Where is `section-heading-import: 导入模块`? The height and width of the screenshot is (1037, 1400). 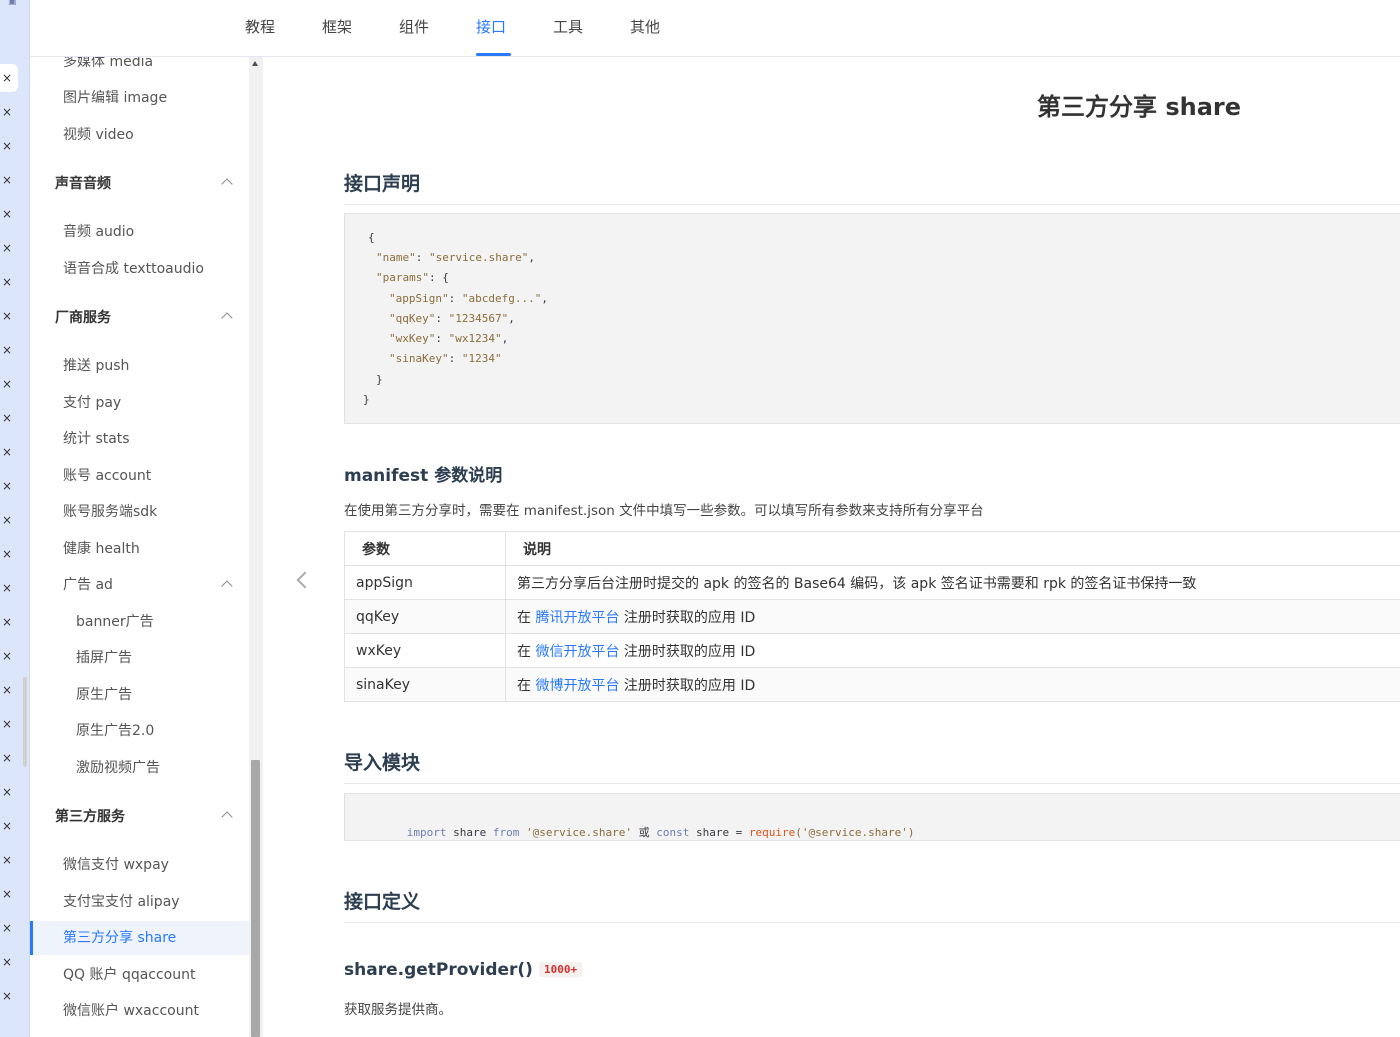
section-heading-import: 导入模块 is located at coordinates (872, 766).